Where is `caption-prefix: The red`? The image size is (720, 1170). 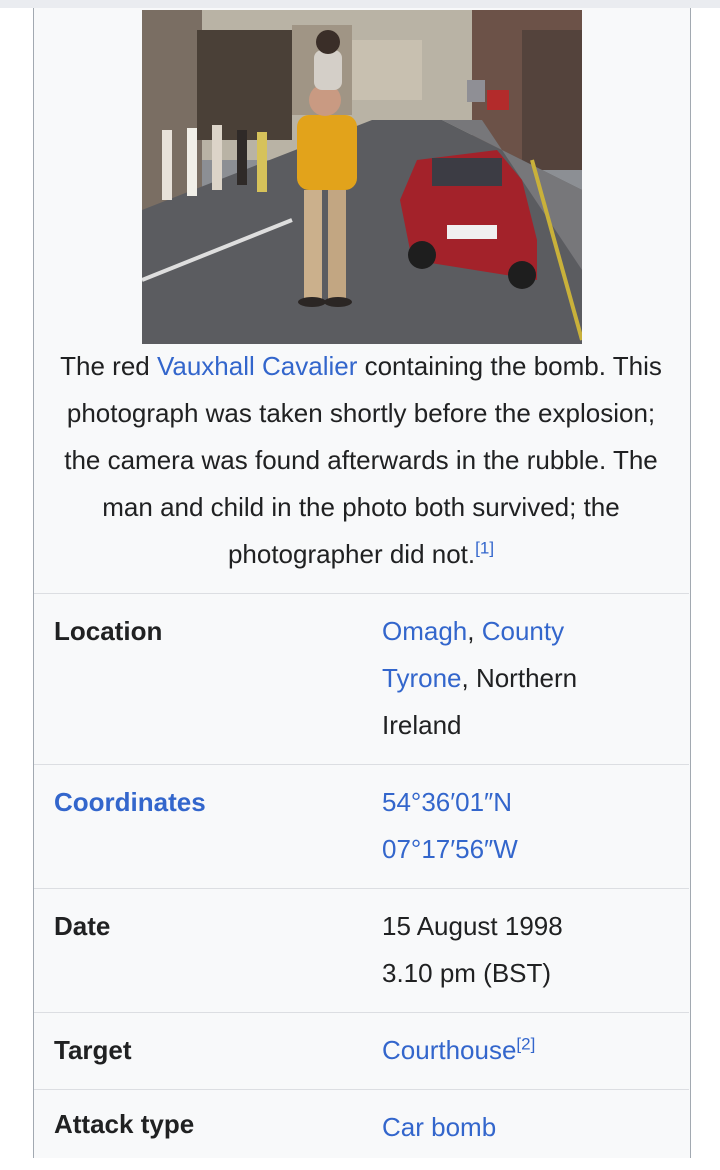 caption-prefix: The red is located at coordinates (108, 366).